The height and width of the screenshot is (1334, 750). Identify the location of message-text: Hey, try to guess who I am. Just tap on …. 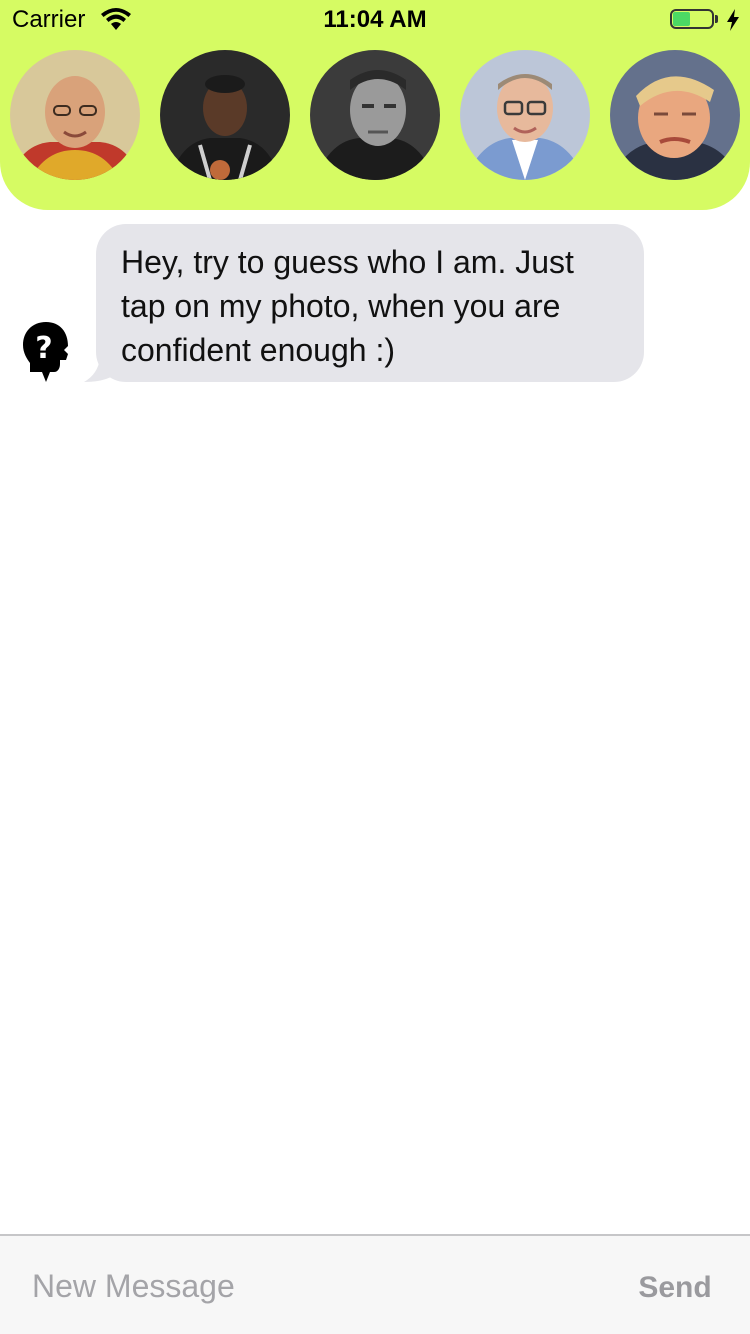
(347, 306).